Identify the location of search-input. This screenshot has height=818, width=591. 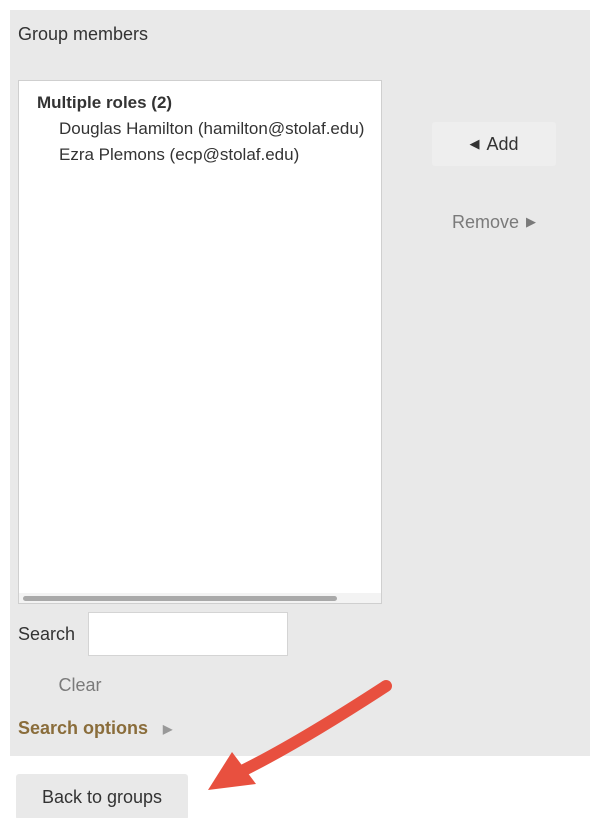
(188, 634).